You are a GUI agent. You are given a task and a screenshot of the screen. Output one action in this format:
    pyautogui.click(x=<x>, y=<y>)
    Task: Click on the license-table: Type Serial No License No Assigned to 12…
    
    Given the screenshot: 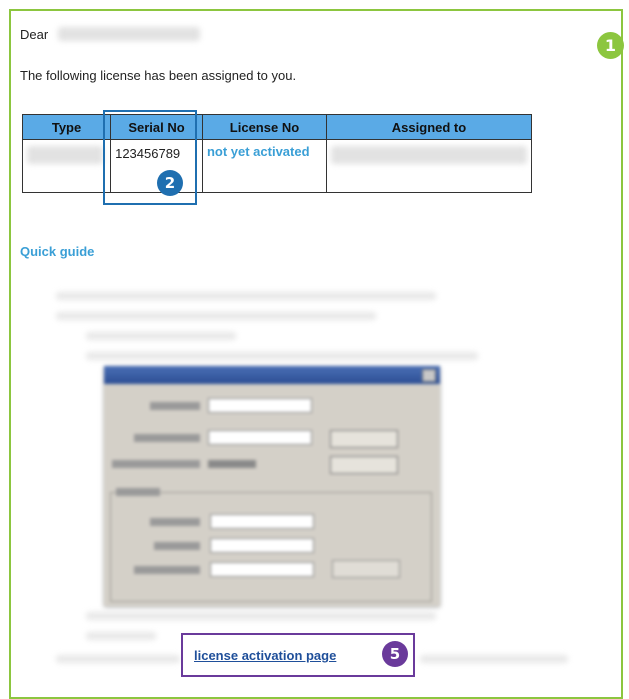 What is the action you would take?
    pyautogui.click(x=276, y=153)
    